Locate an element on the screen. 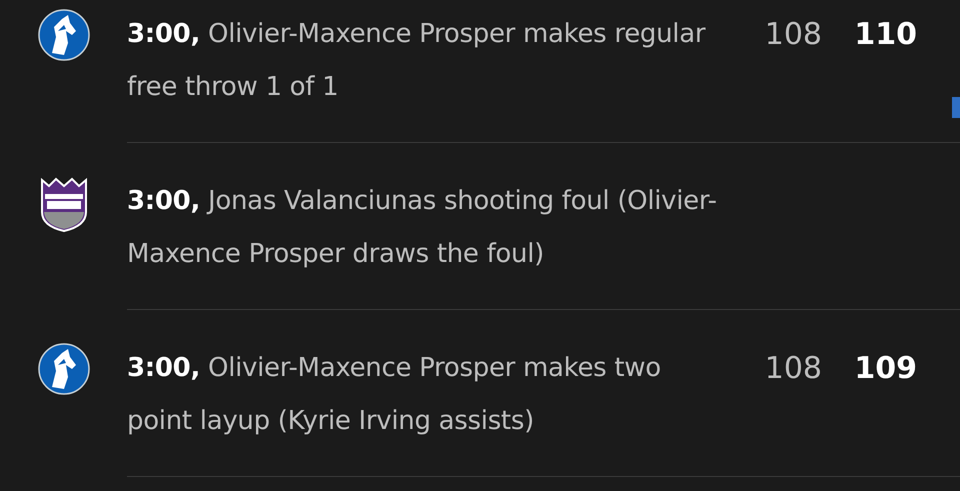  play-description: 3:00, Olivier-Maxence Prosper makes two point layup (Kyrie Irving assists) is located at coordinates (394, 395).